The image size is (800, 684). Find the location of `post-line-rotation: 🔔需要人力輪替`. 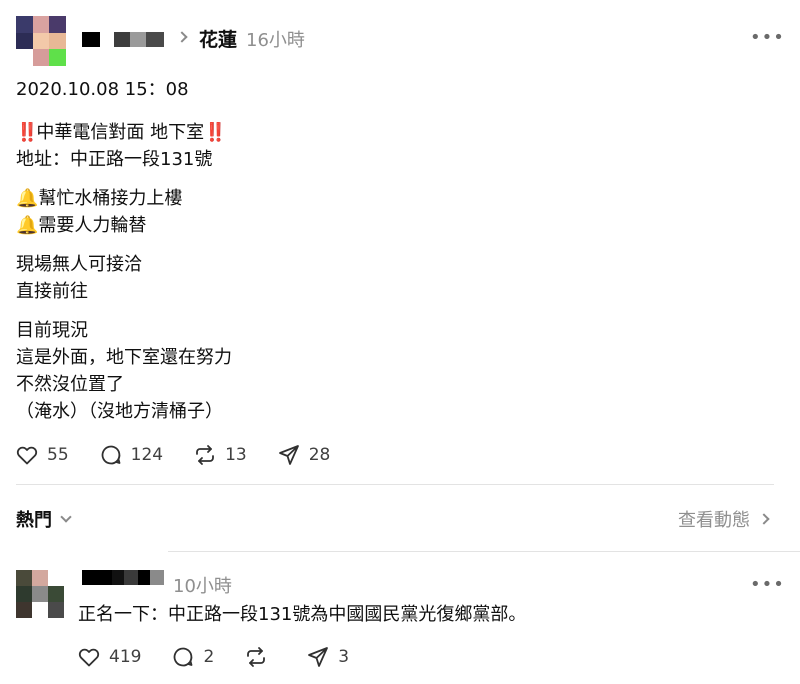

post-line-rotation: 🔔需要人力輪替 is located at coordinates (81, 225).